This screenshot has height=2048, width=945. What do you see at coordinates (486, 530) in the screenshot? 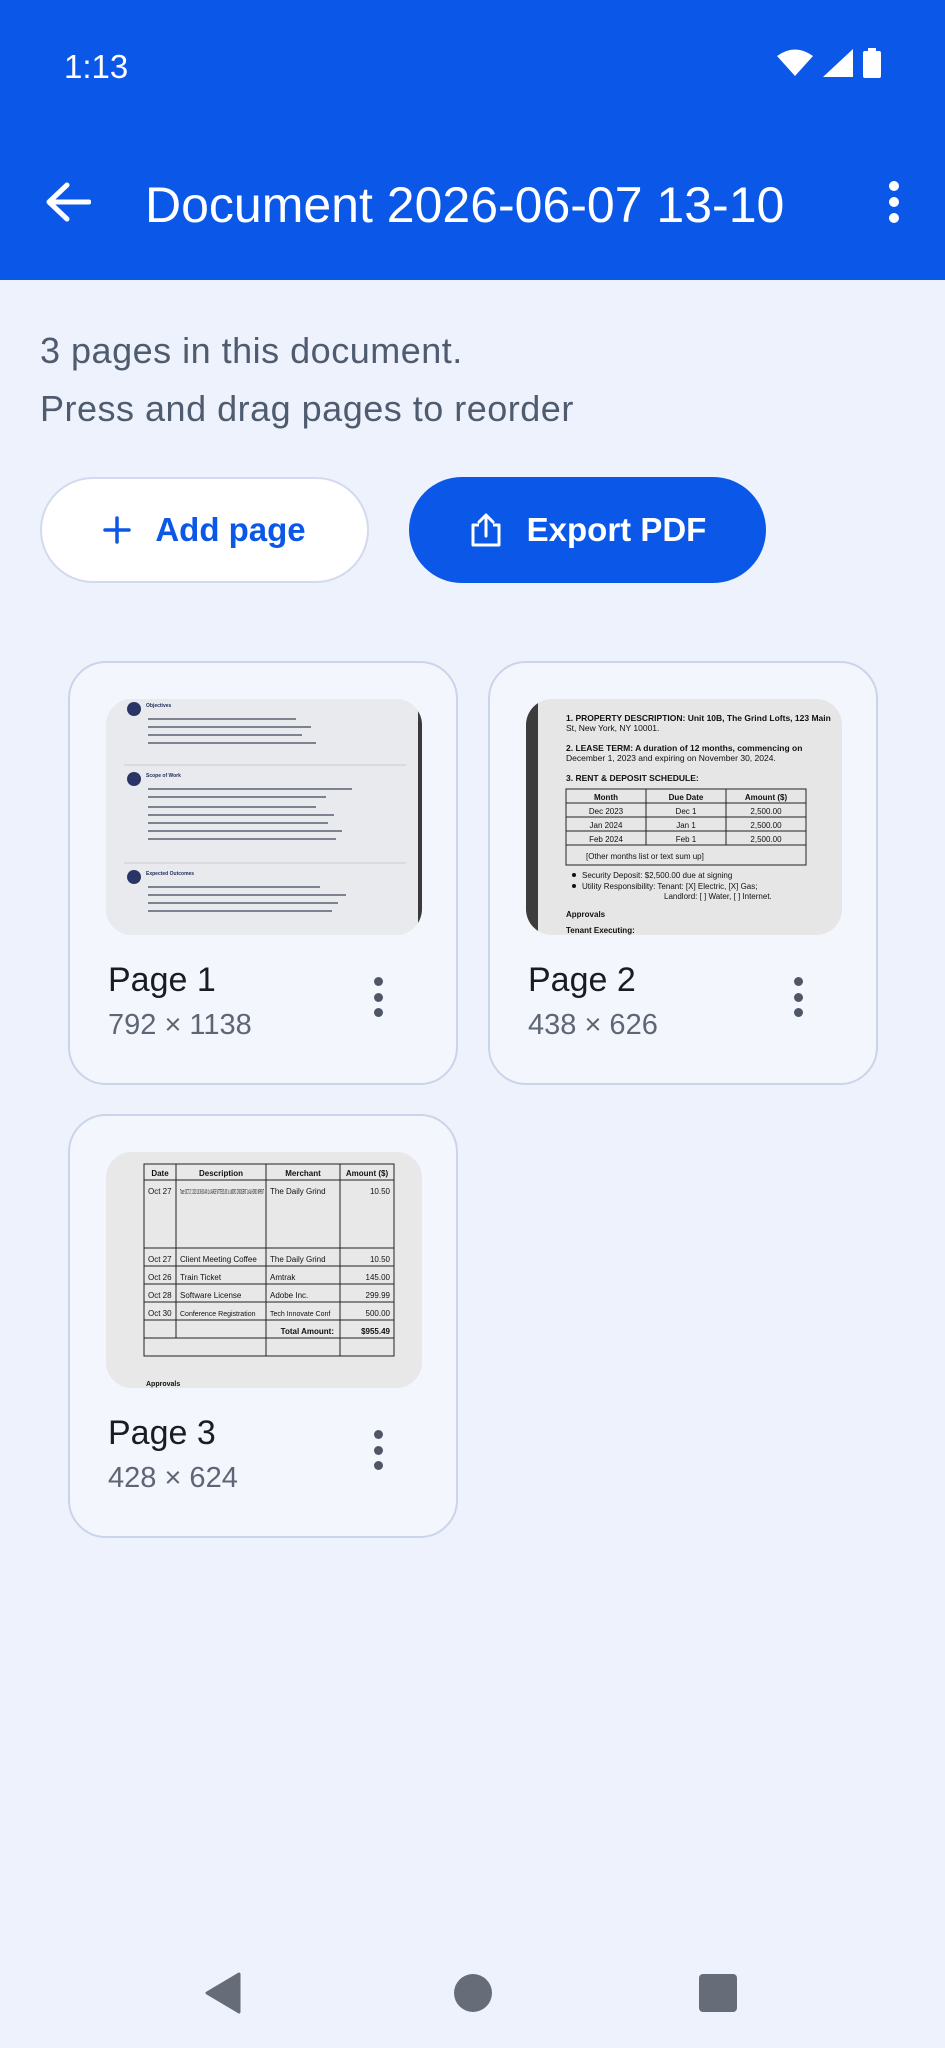
I see `share-icon` at bounding box center [486, 530].